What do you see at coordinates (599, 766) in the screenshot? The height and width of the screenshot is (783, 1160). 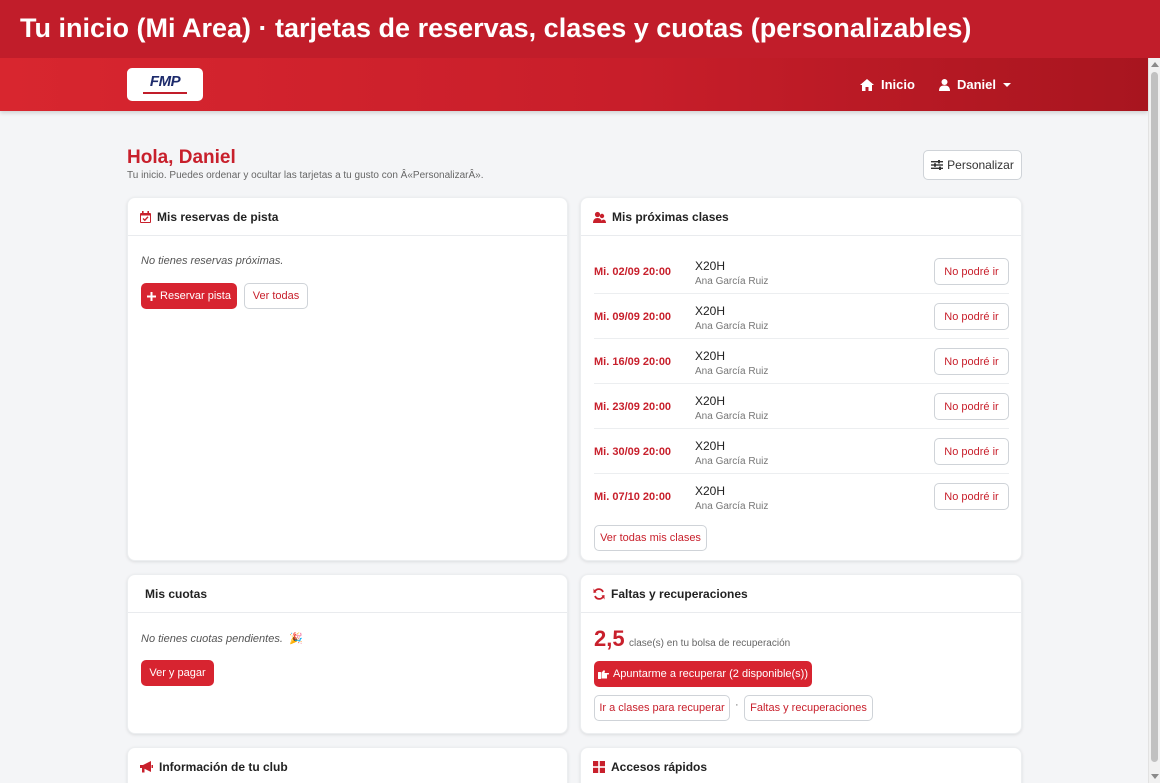 I see `grid-icon` at bounding box center [599, 766].